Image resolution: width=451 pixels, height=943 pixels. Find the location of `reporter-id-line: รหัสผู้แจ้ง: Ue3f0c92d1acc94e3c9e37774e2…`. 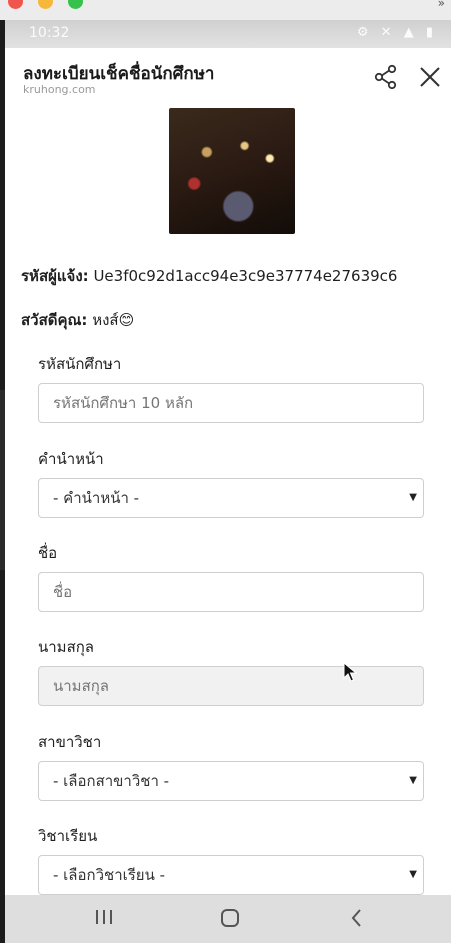

reporter-id-line: รหัสผู้แจ้ง: Ue3f0c92d1acc94e3c9e37774e2… is located at coordinates (209, 276).